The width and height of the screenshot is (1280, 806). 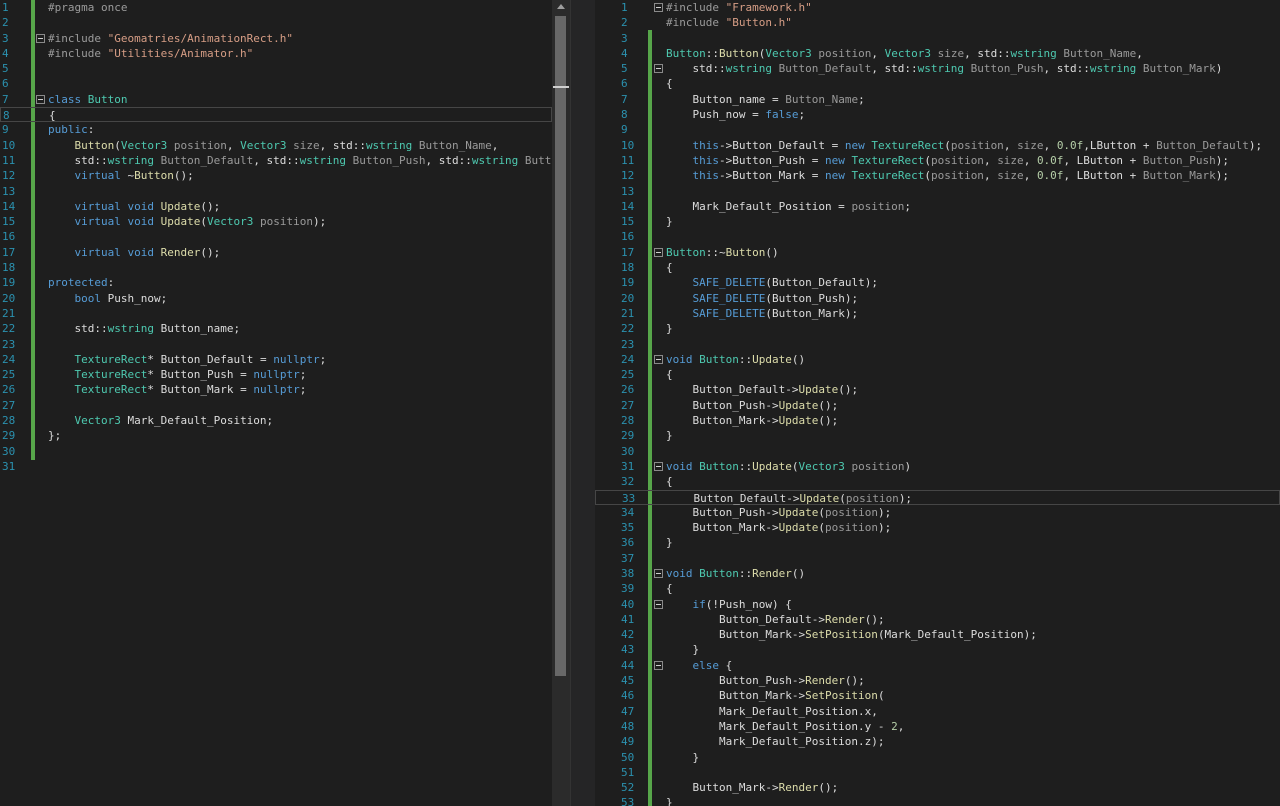 I want to click on code-line: 14 virtual void Update();, so click(x=276, y=206).